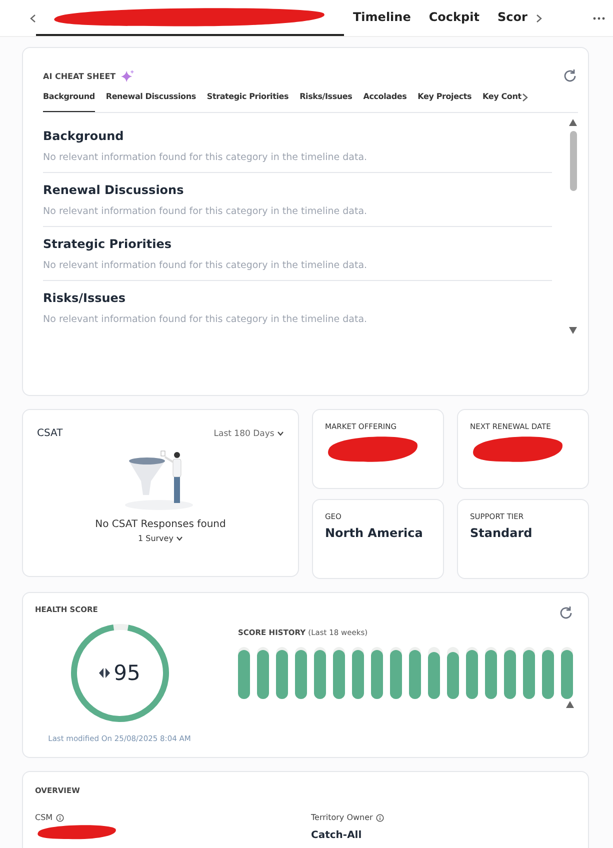 This screenshot has height=848, width=613. What do you see at coordinates (445, 100) in the screenshot?
I see `category-tab: Key Projects` at bounding box center [445, 100].